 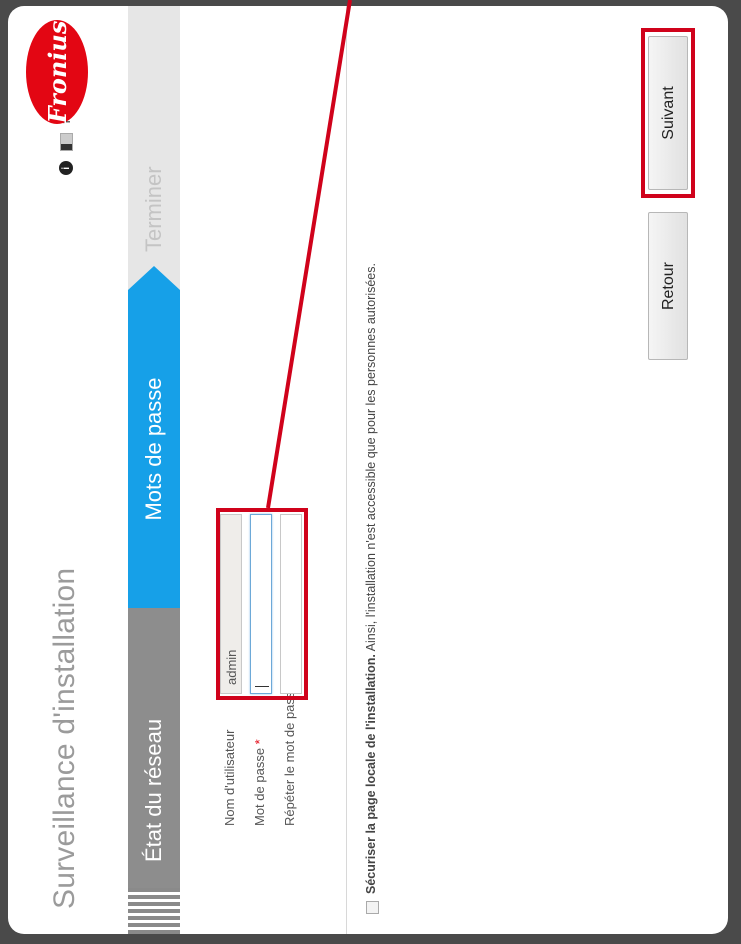 I want to click on language-bar: i fr, so click(x=66, y=146).